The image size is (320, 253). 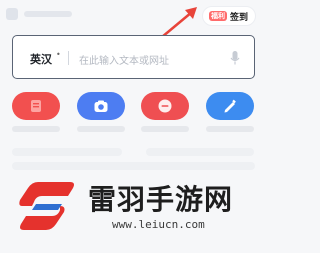 I want to click on feature-camera-button, so click(x=101, y=106).